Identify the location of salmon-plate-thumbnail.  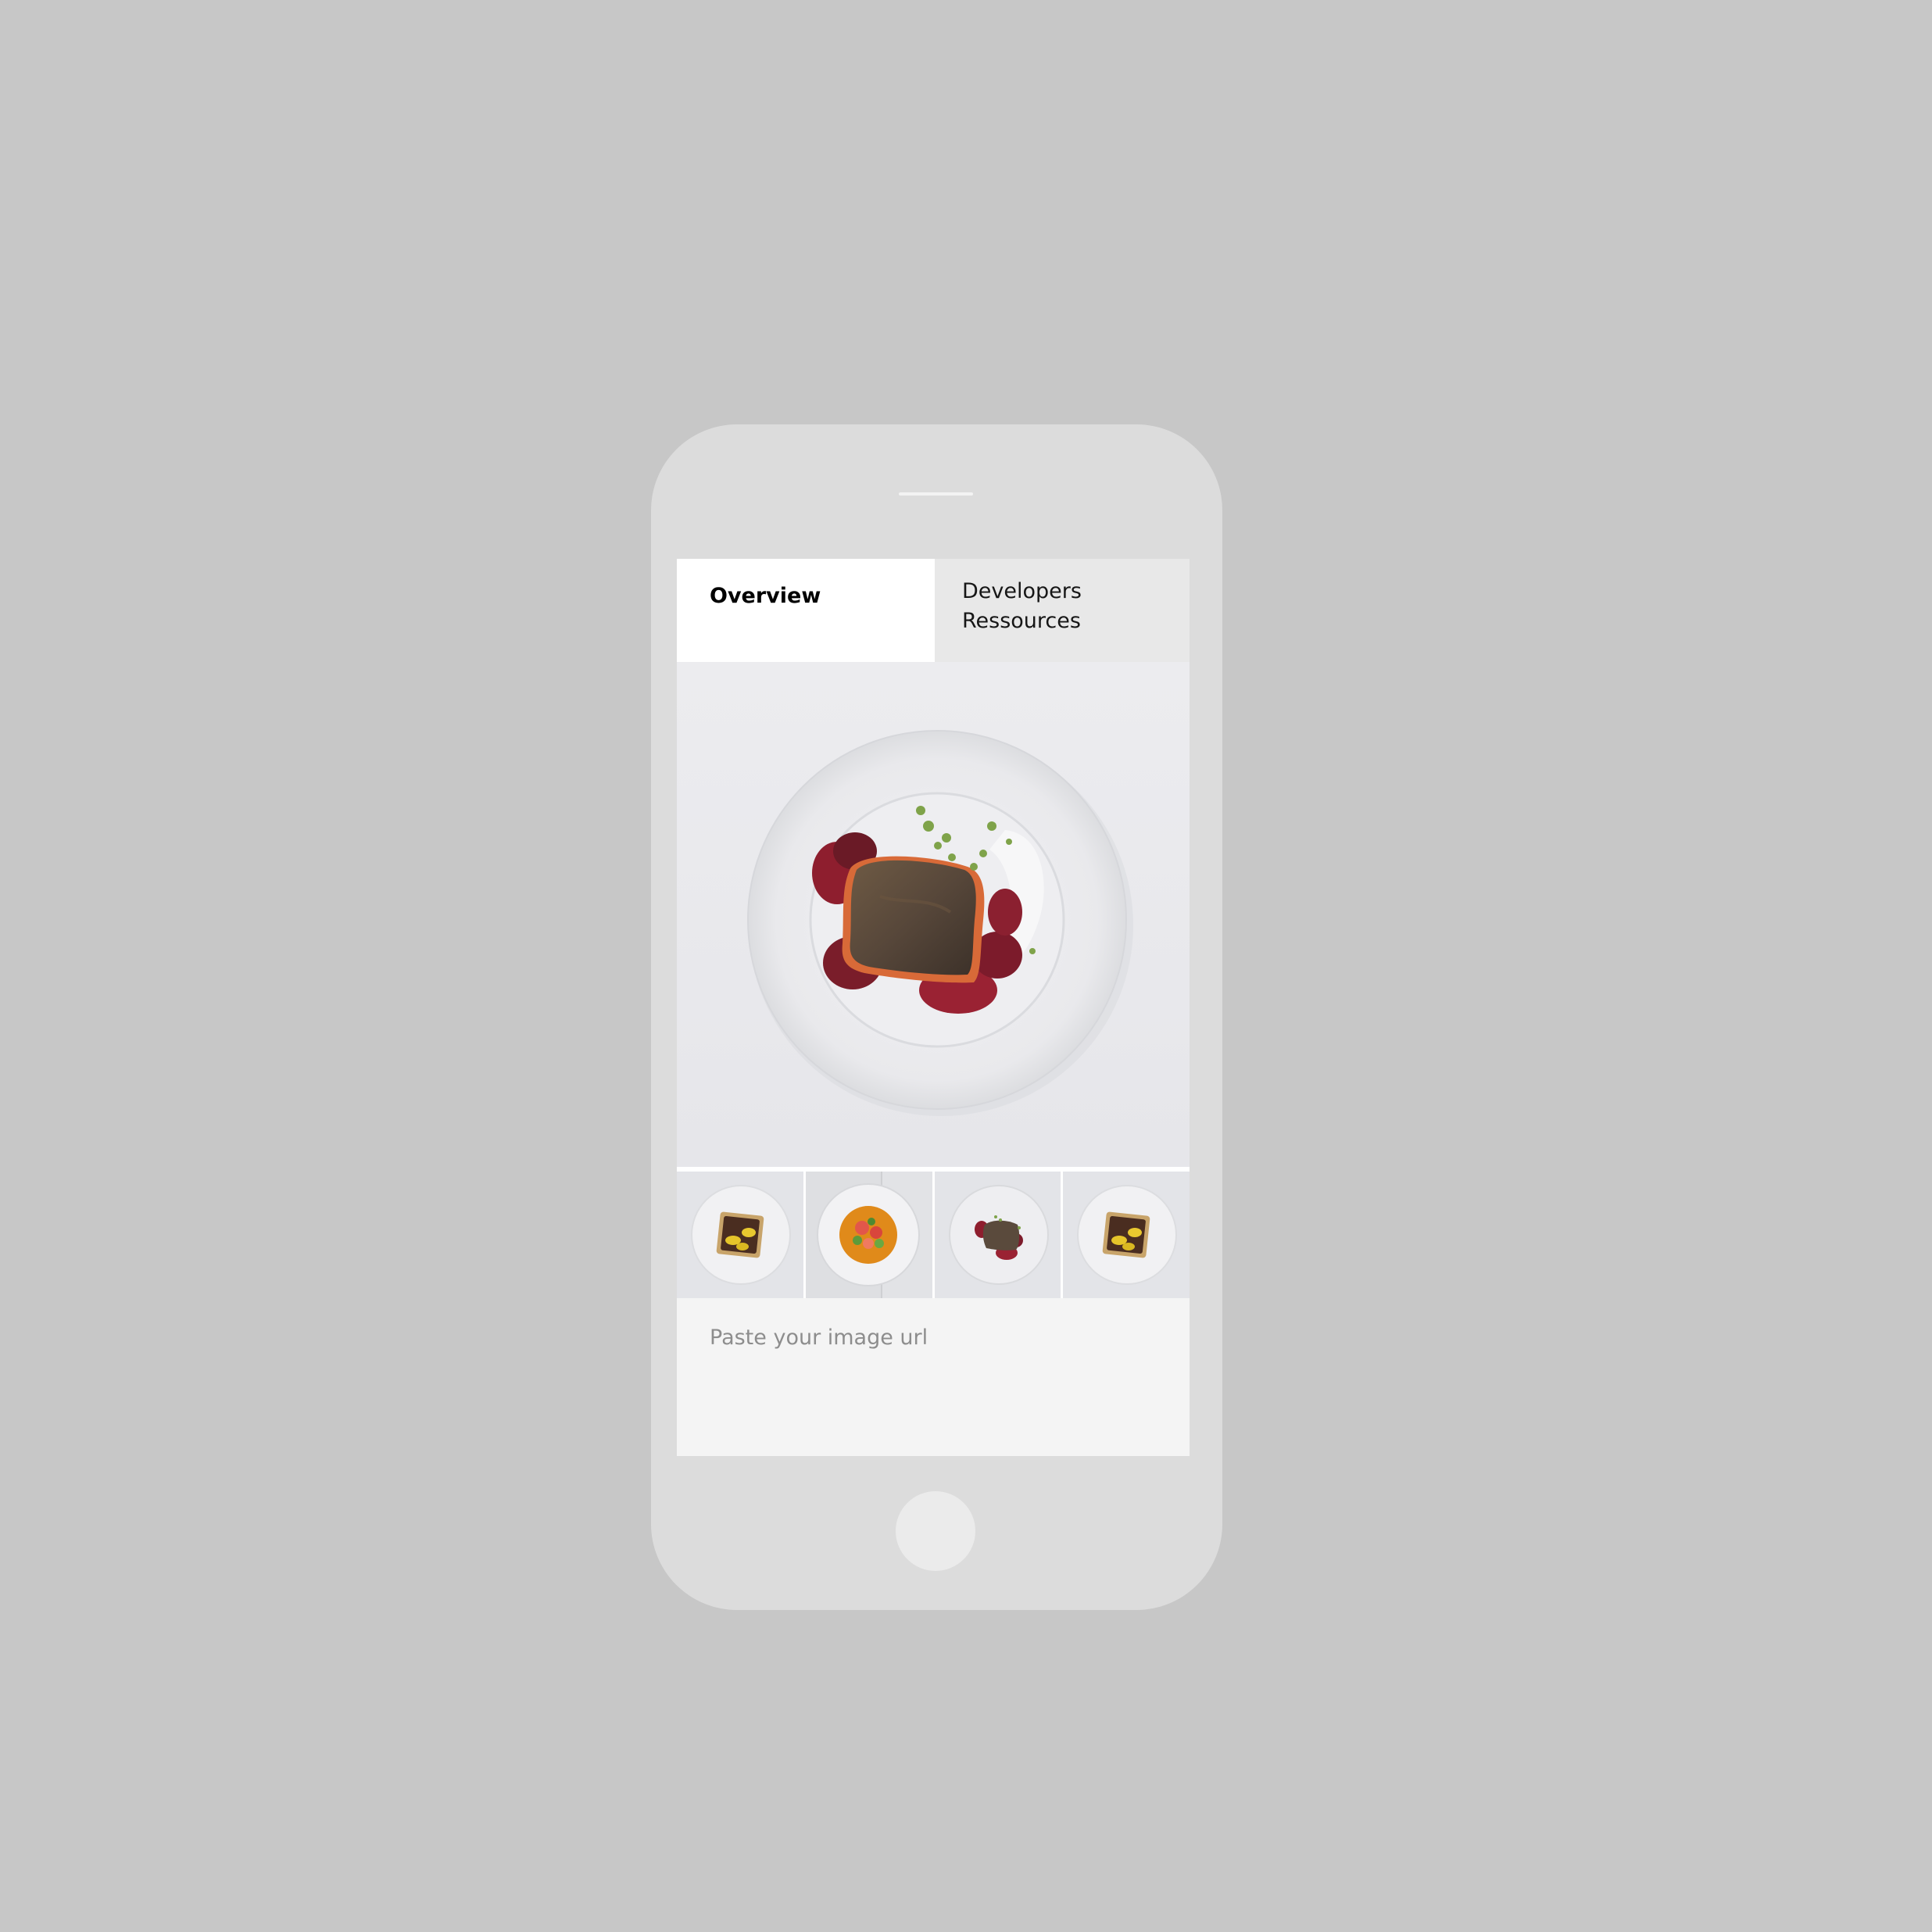
(998, 1235).